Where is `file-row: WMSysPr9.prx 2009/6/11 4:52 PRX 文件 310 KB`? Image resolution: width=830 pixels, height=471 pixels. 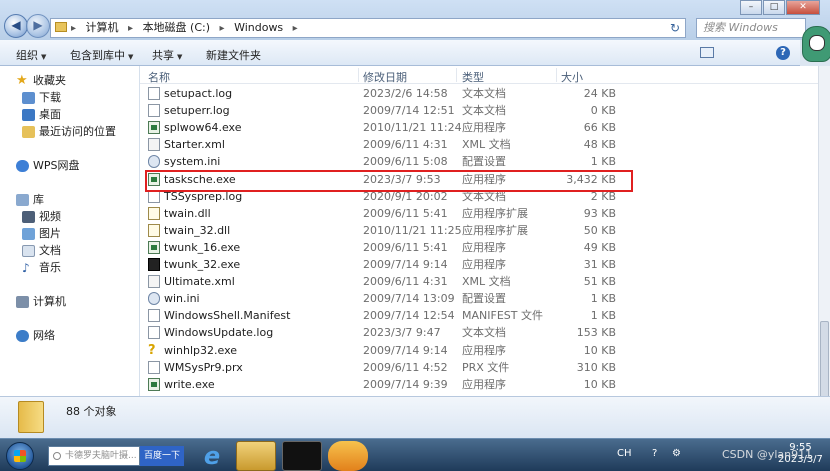
file-row: WMSysPr9.prx 2009/6/11 4:52 PRX 文件 310 KB is located at coordinates (479, 367).